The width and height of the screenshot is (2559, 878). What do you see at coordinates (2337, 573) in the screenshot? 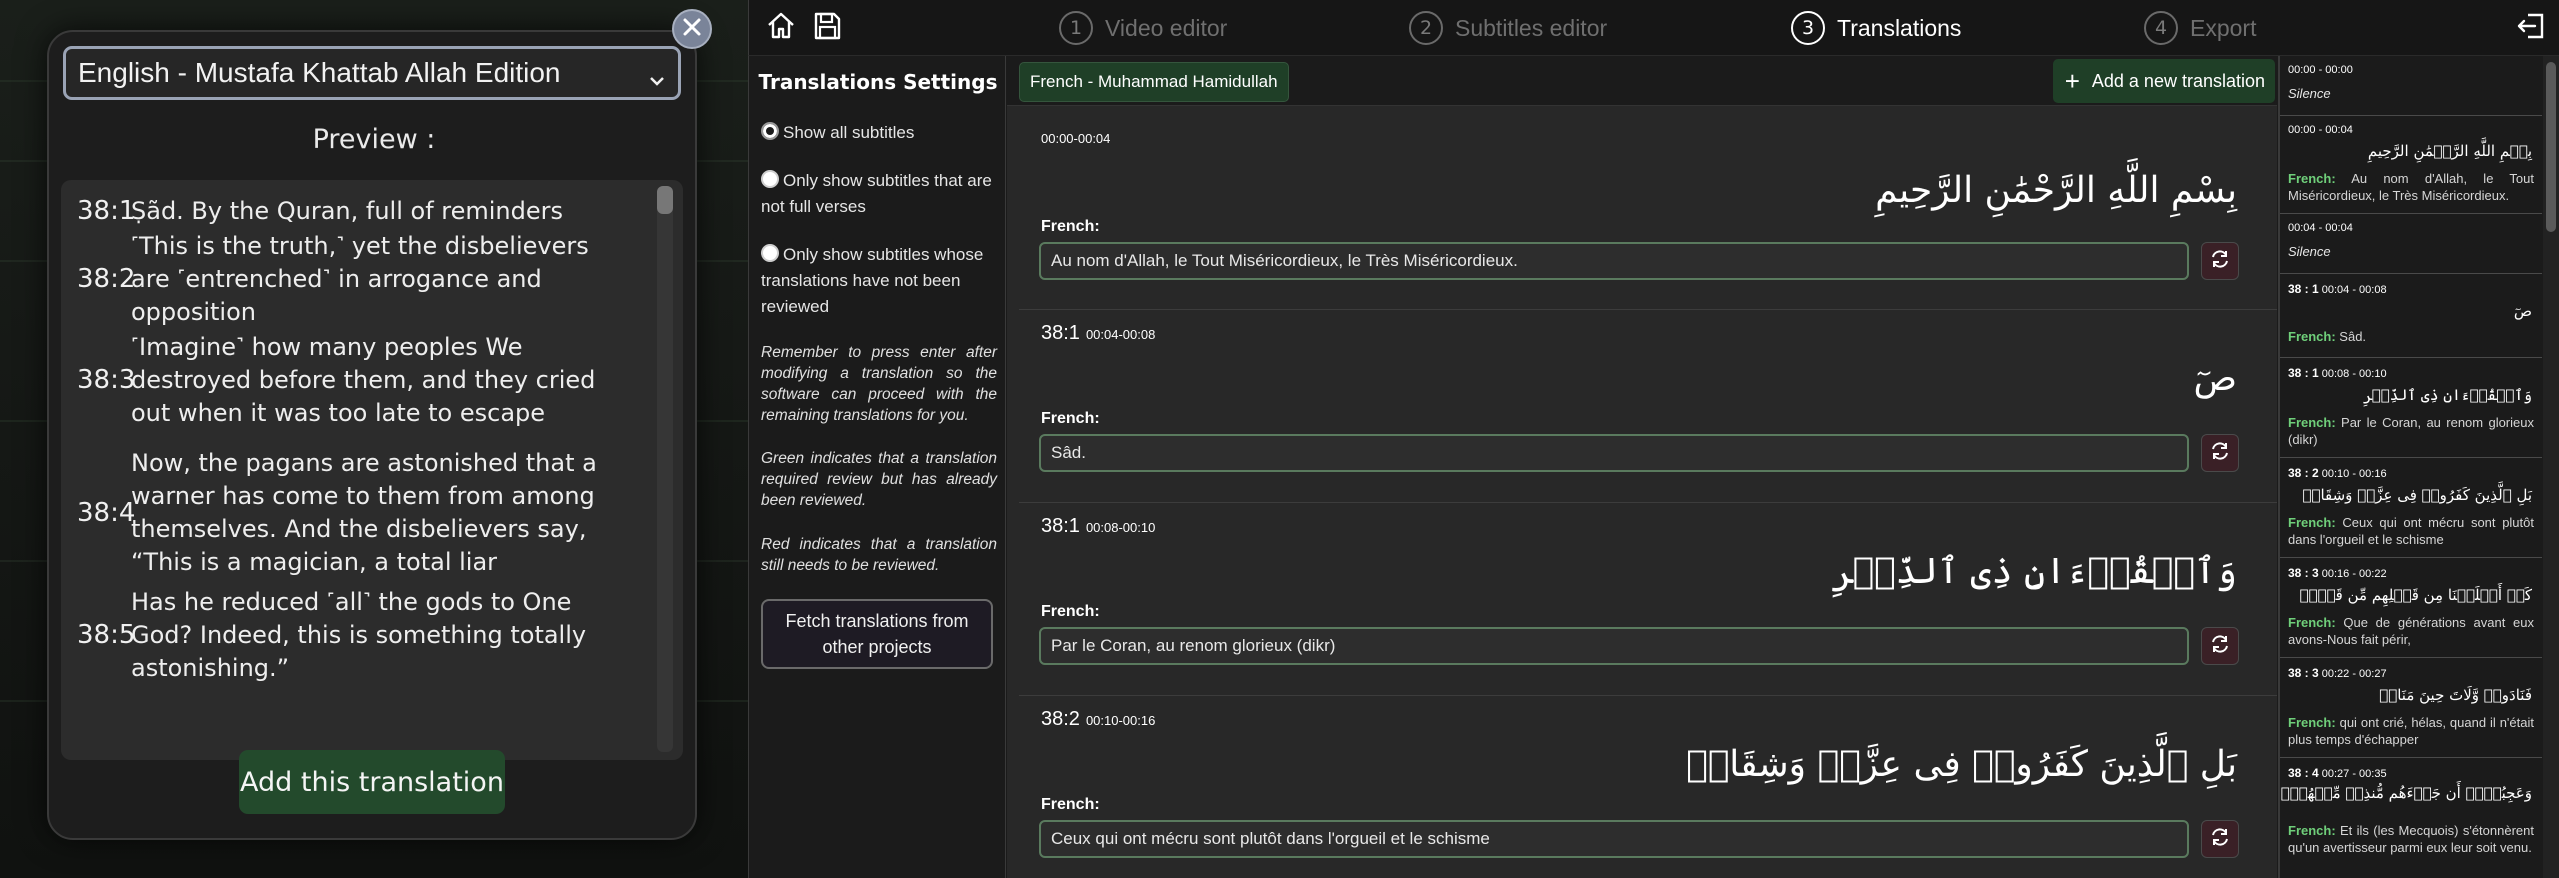
I see `list-item-time: 38 : 3 00:16 - 00:22` at bounding box center [2337, 573].